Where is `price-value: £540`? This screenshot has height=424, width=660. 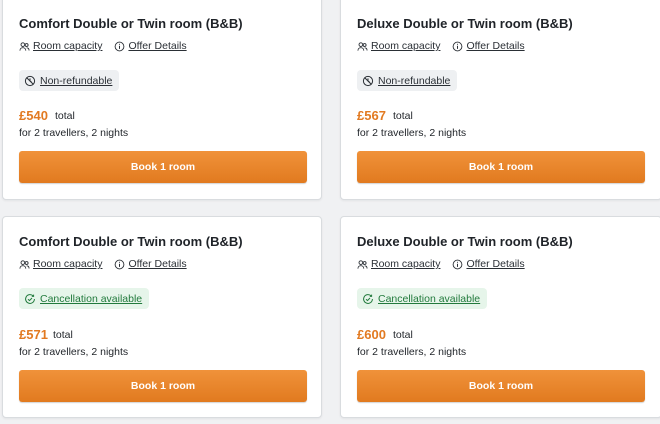
price-value: £540 is located at coordinates (33, 115).